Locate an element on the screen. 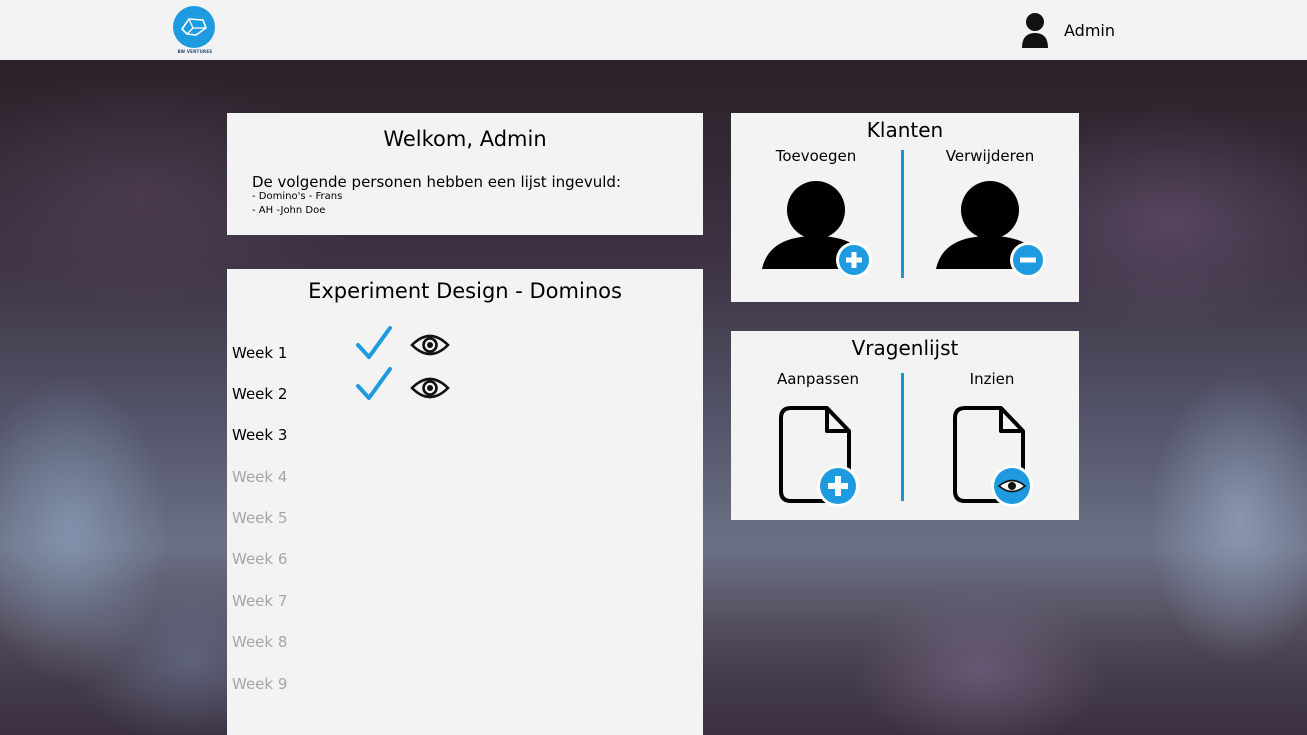  add-customer-label: Toevoegen is located at coordinates (816, 156).